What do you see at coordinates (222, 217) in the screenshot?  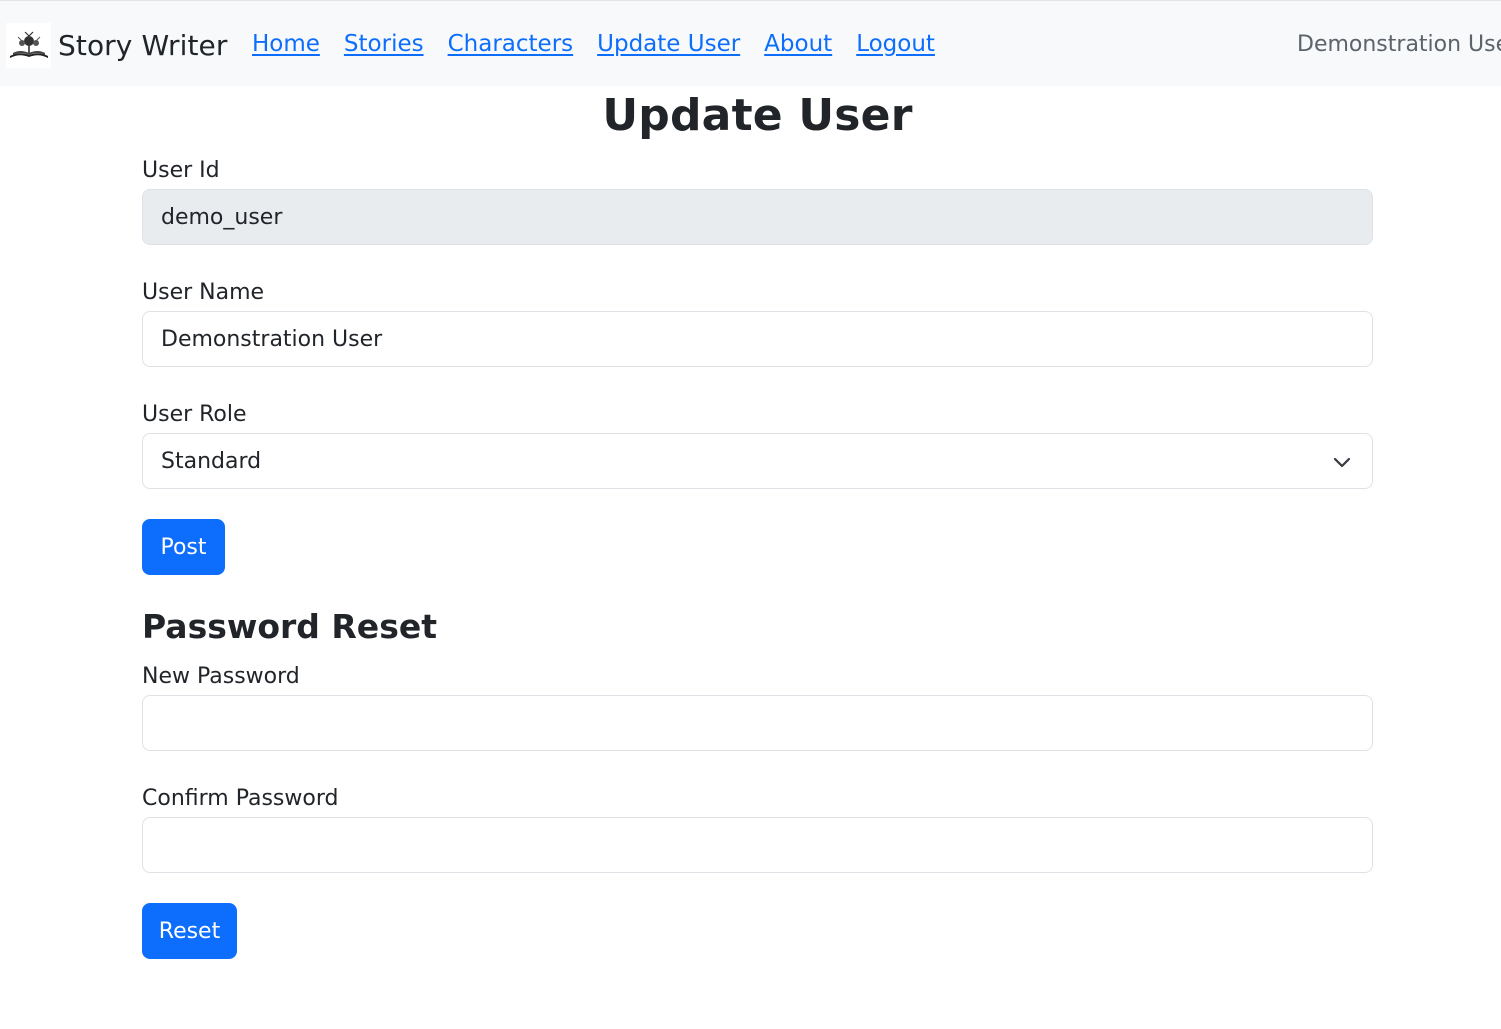 I see `user-id-value: demo_user` at bounding box center [222, 217].